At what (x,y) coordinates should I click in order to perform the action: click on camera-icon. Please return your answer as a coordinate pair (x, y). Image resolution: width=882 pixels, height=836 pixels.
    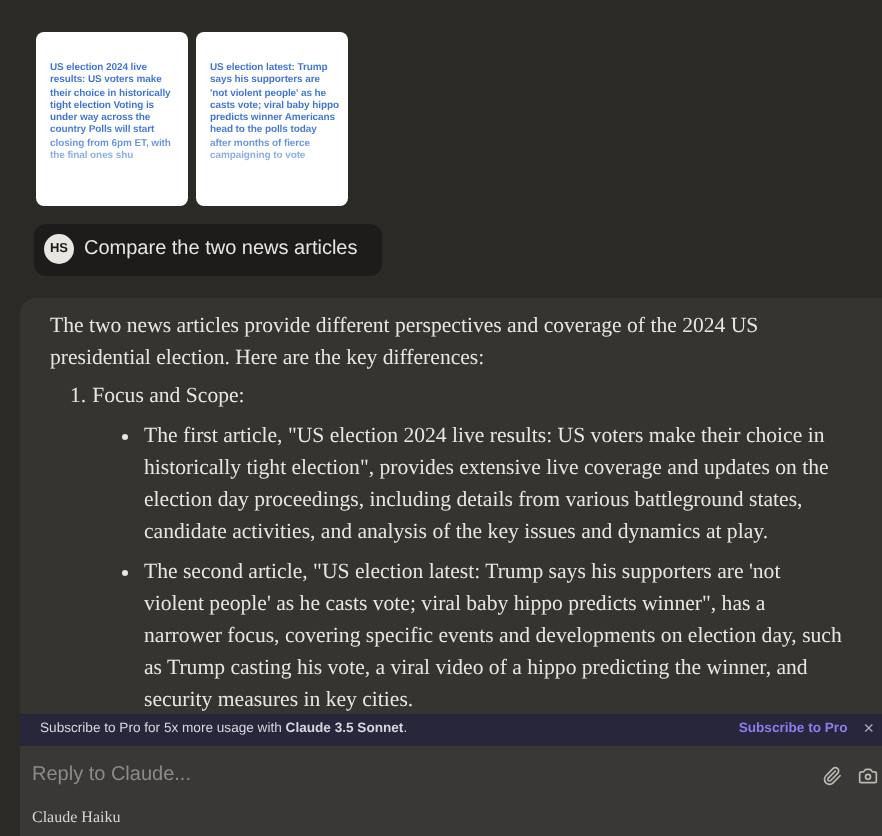
    Looking at the image, I should click on (868, 775).